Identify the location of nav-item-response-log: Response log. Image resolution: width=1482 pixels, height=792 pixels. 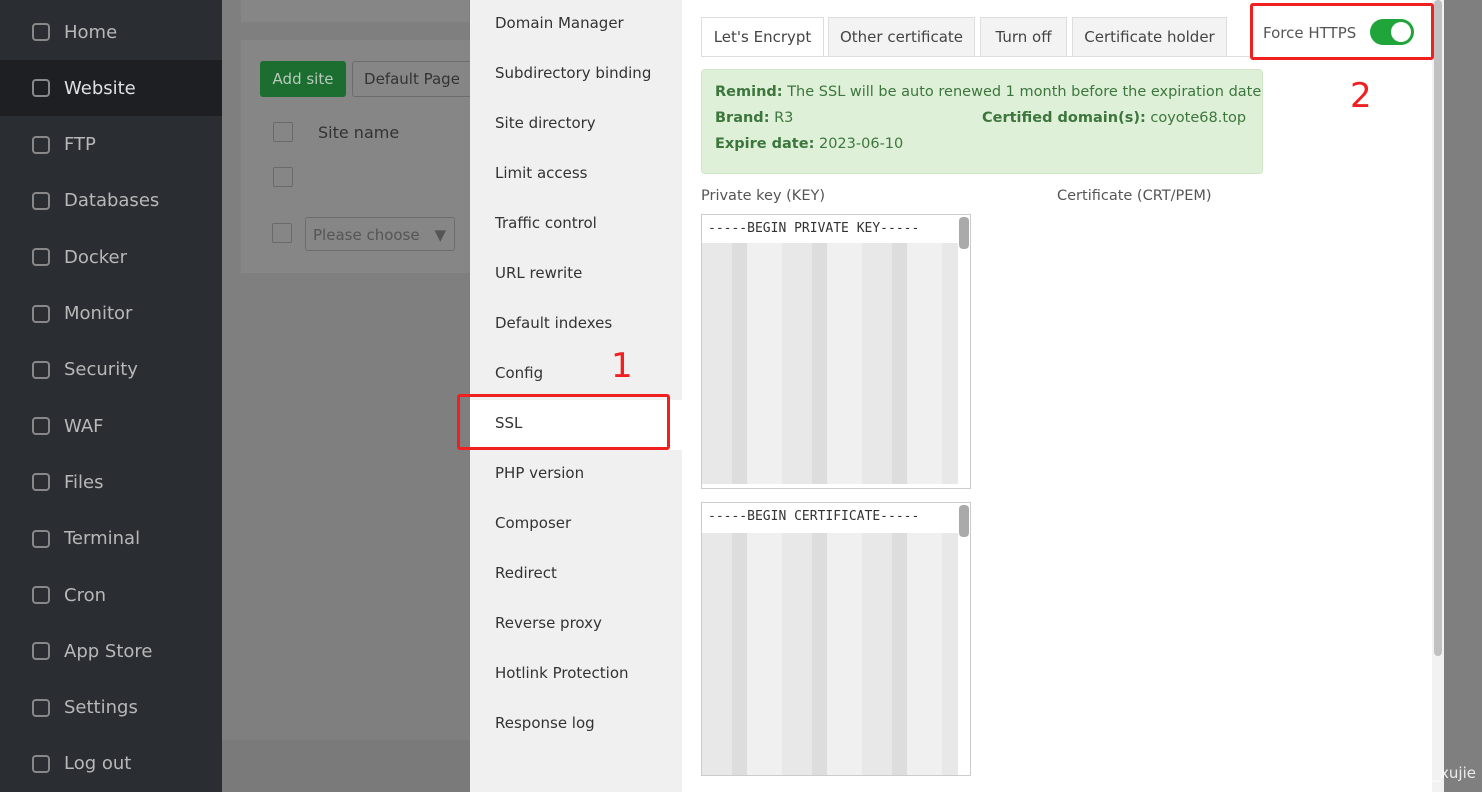
(545, 723).